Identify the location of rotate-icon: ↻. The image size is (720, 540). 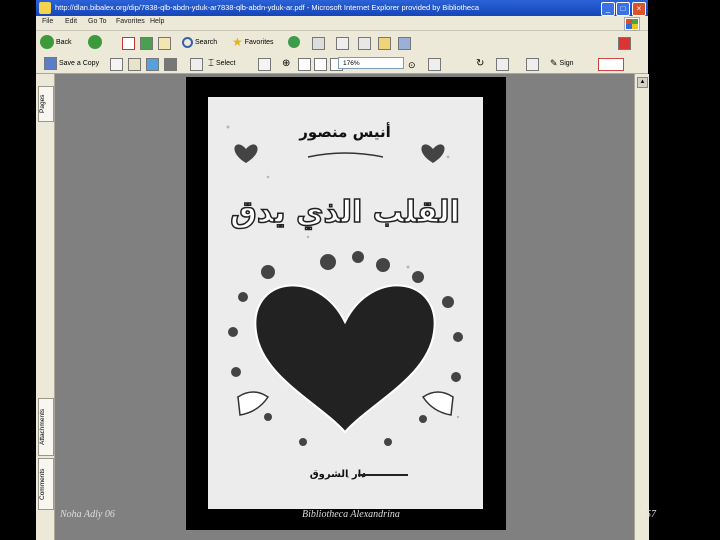
(480, 63).